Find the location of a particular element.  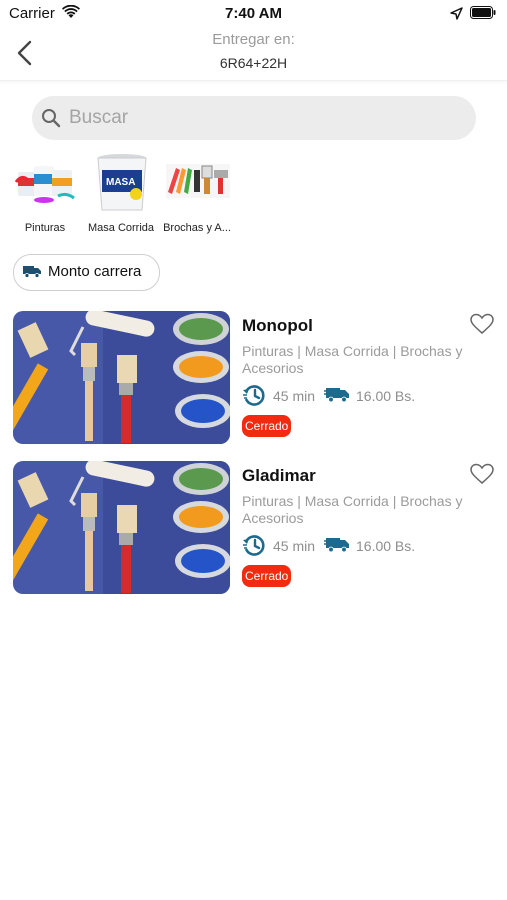

search-bar is located at coordinates (254, 118).